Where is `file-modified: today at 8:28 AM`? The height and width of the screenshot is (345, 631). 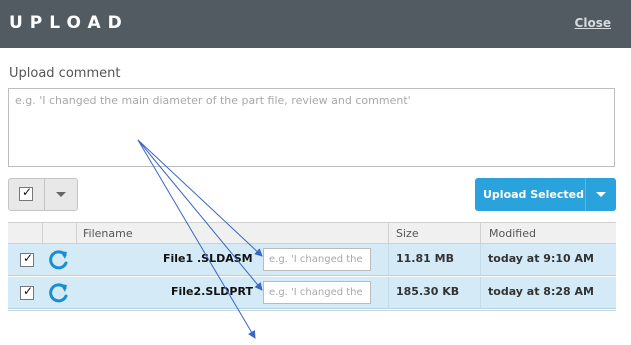 file-modified: today at 8:28 AM is located at coordinates (541, 291).